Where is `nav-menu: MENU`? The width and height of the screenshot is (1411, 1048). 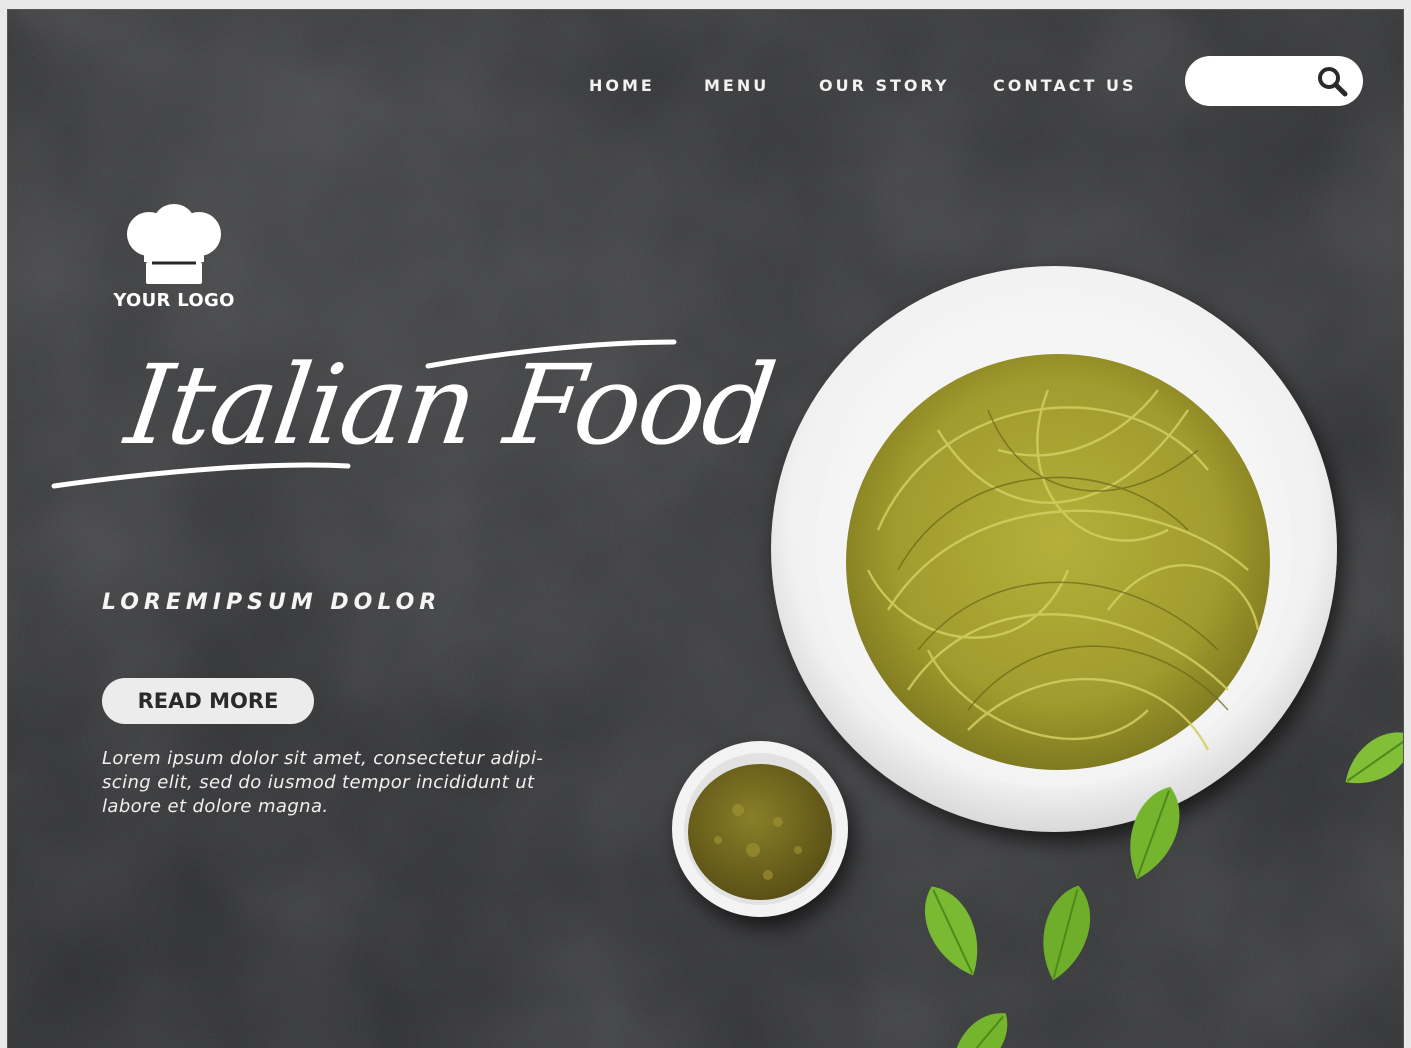 nav-menu: MENU is located at coordinates (736, 85).